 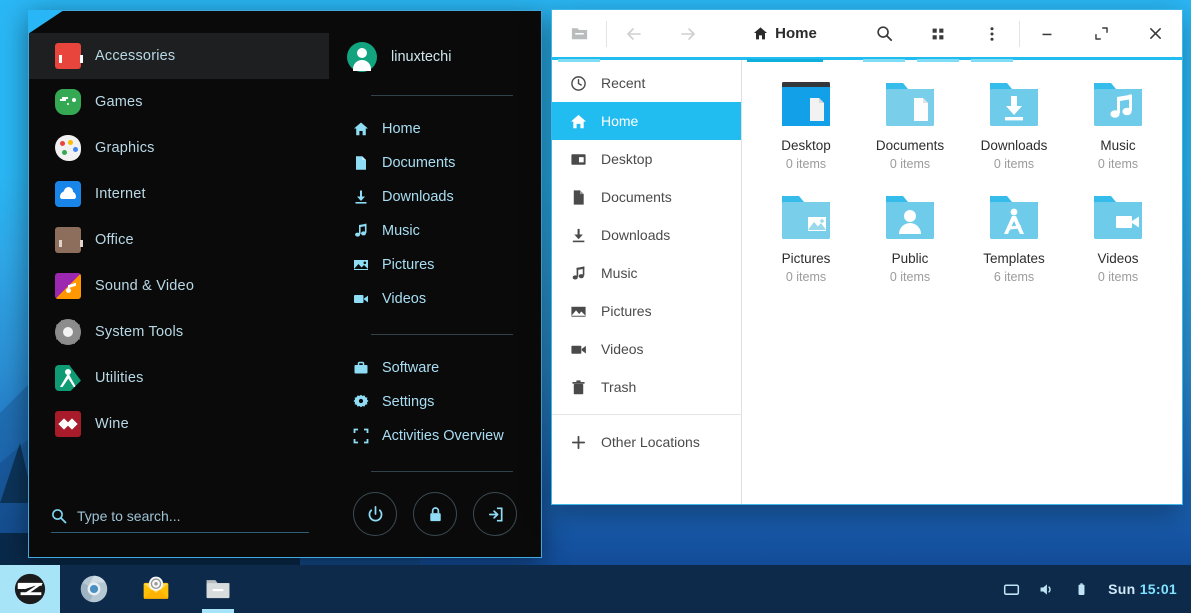 What do you see at coordinates (646, 273) in the screenshot?
I see `sidebar-item-music: Music` at bounding box center [646, 273].